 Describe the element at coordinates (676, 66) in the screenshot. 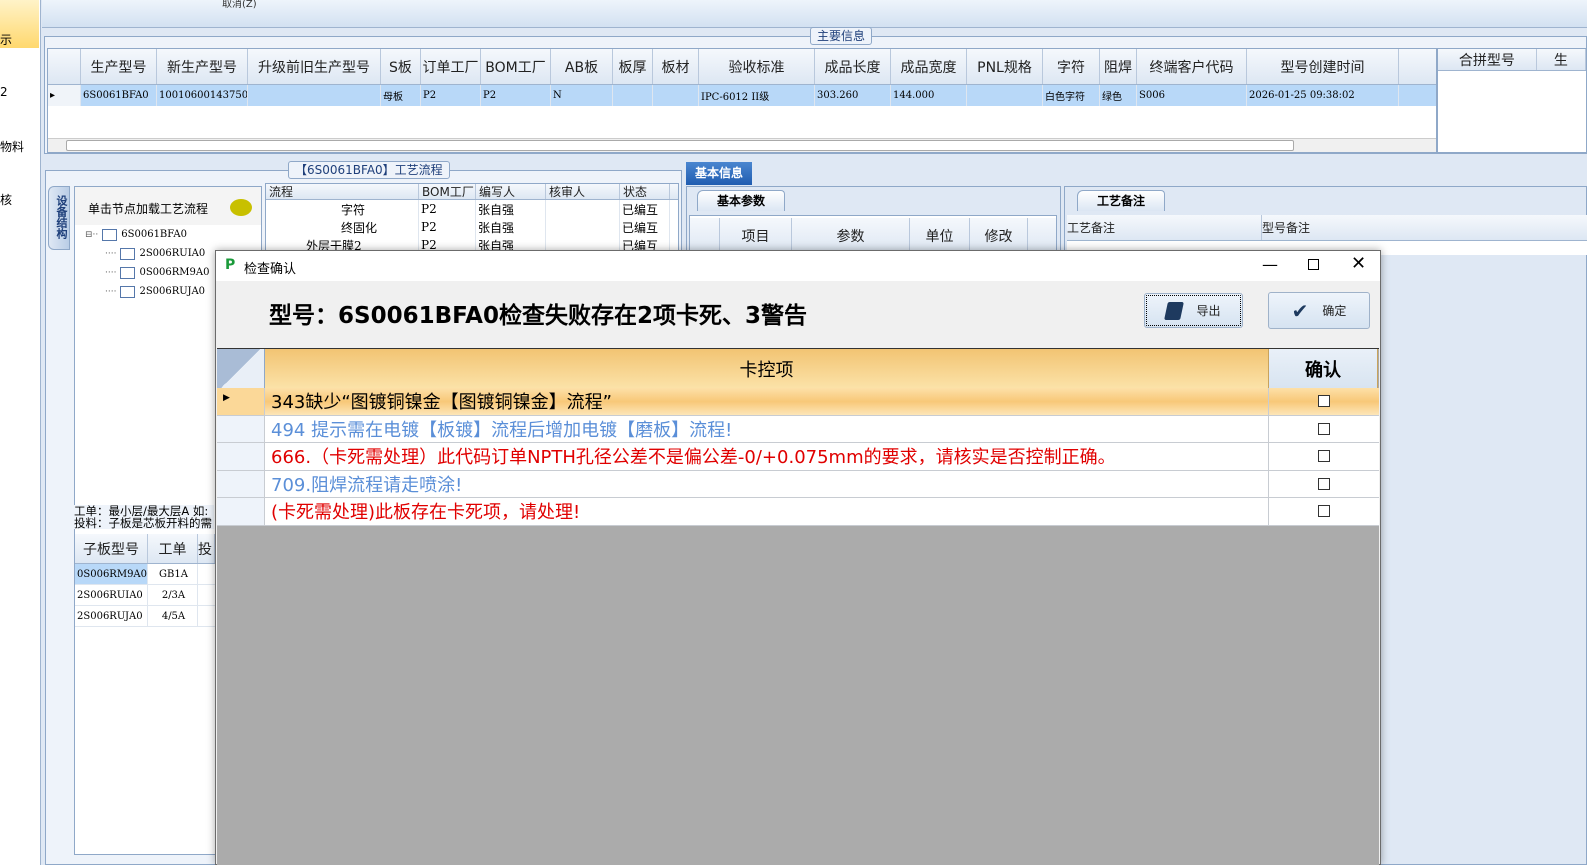

I see `column-header: 板材` at that location.